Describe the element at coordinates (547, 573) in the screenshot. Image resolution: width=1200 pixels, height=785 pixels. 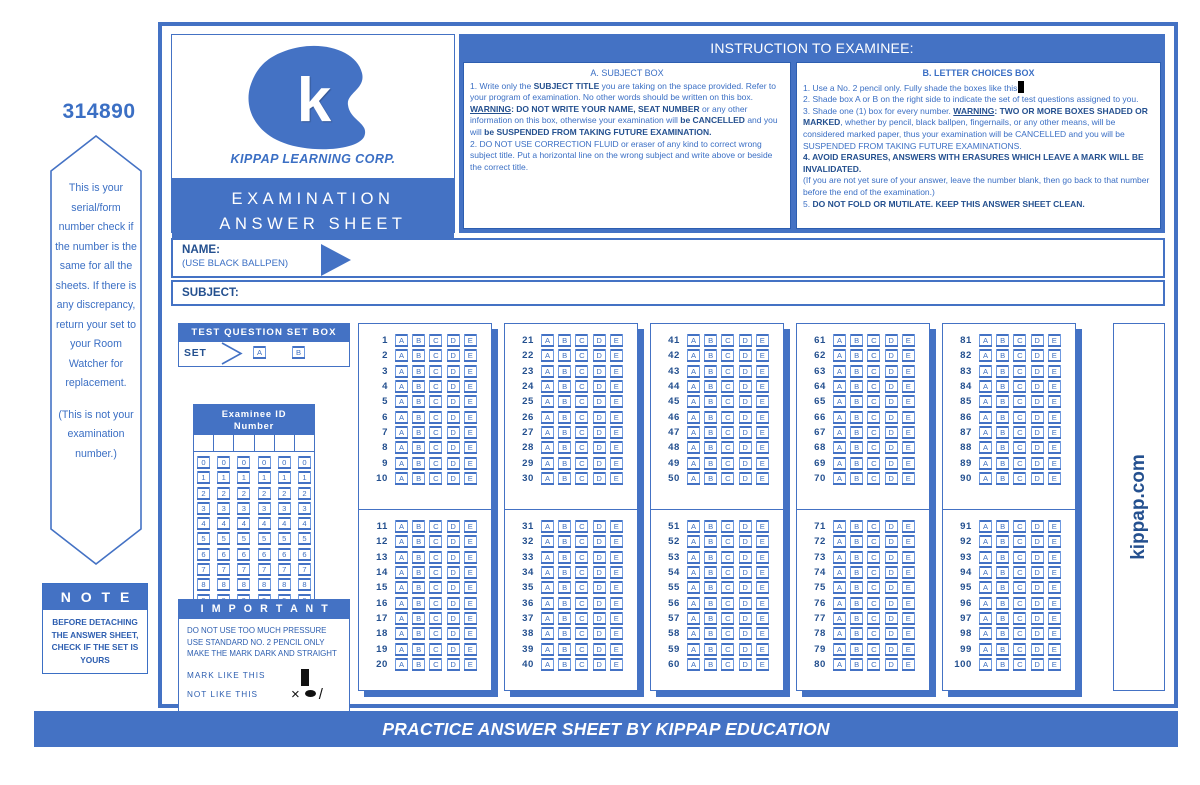
I see `answer-bubble-34-A: A` at that location.